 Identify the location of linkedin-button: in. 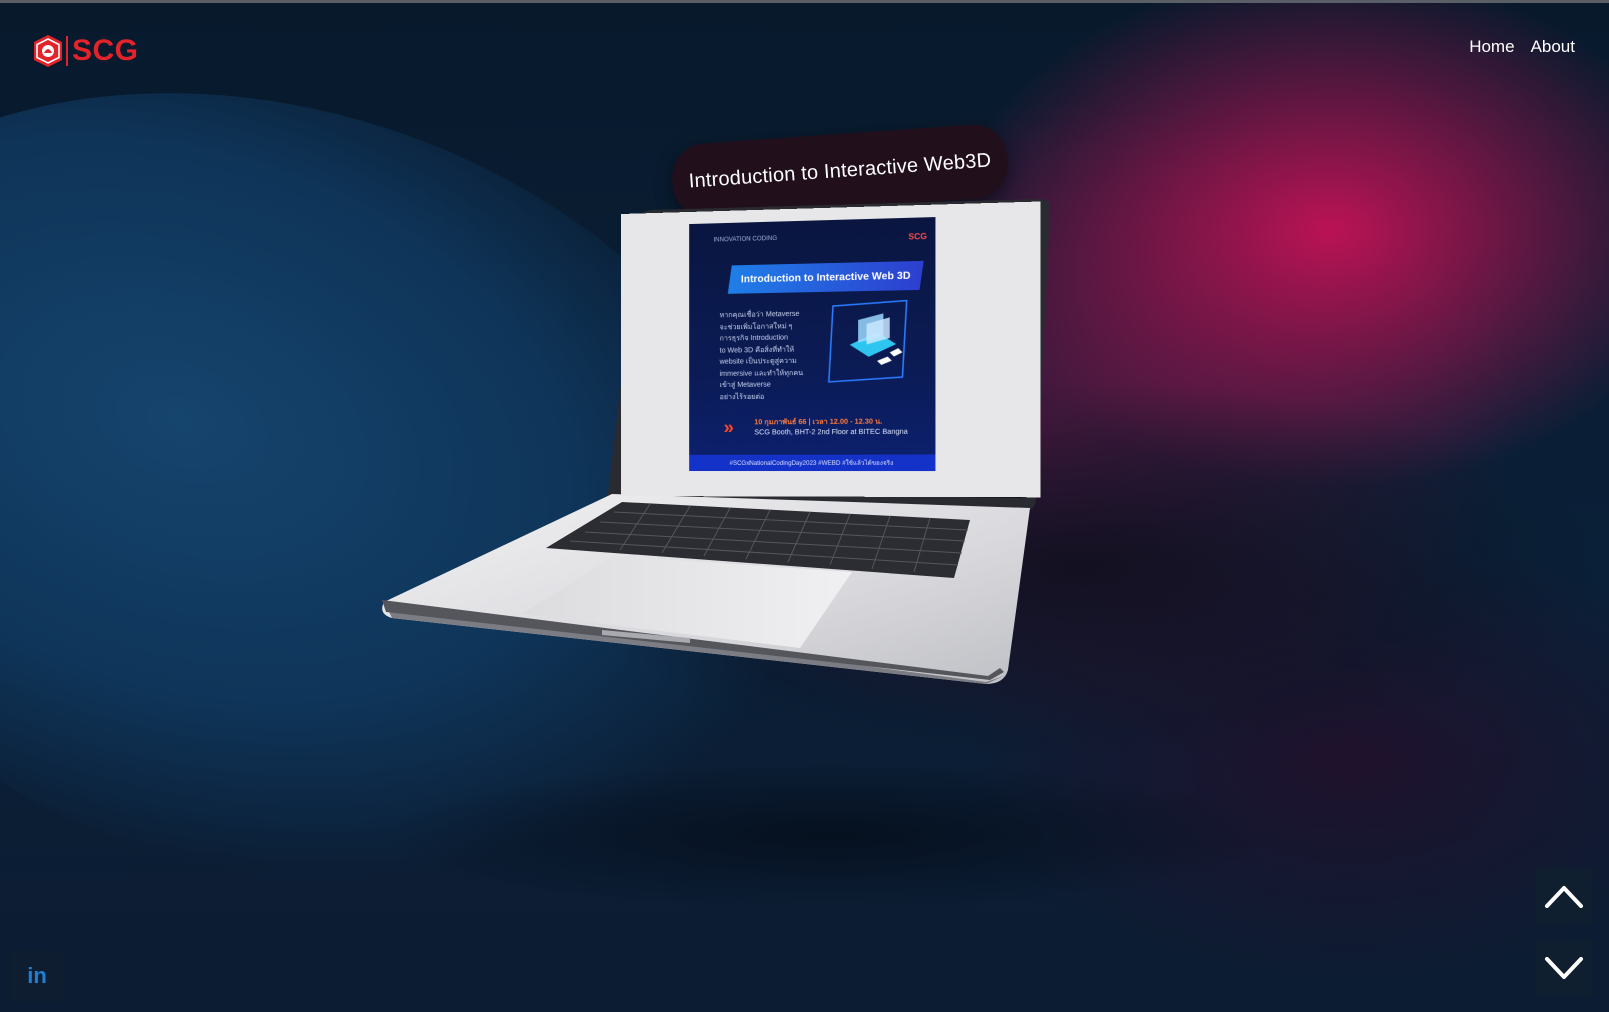
(37, 976).